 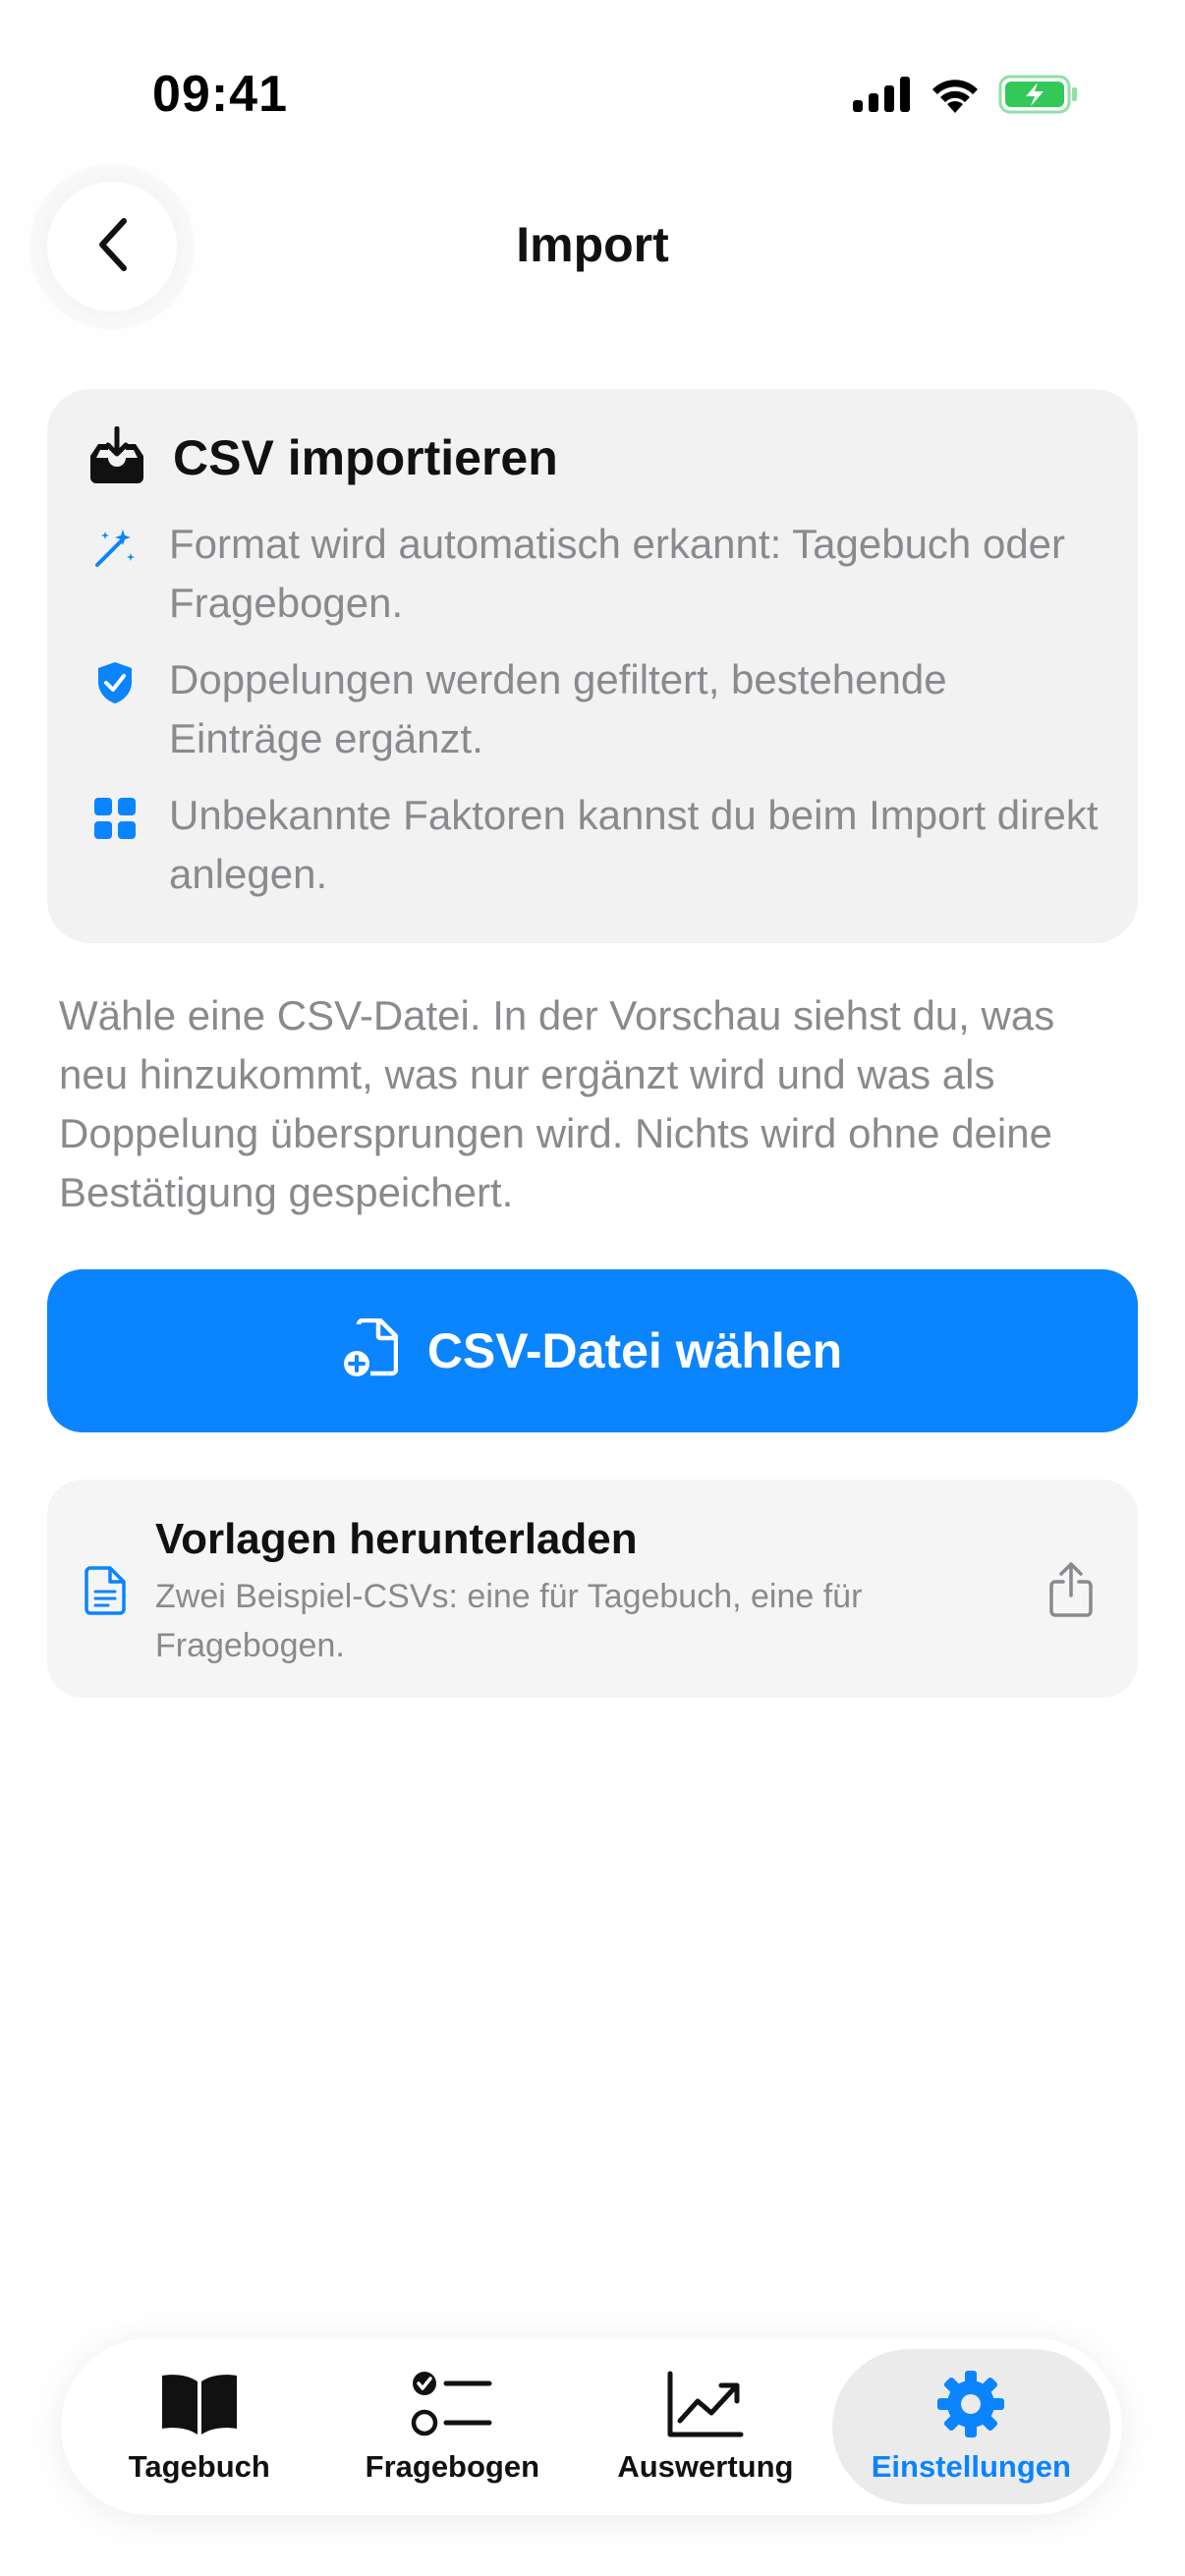 I want to click on tab-einstellungen: Einstellungen, so click(x=971, y=2426).